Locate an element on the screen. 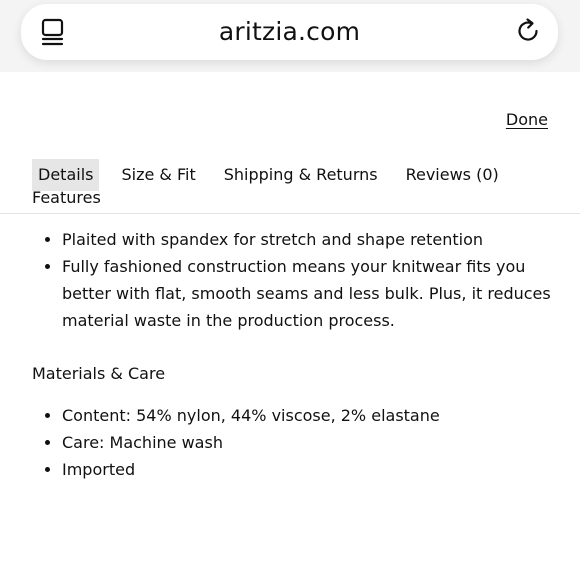 The width and height of the screenshot is (580, 580). browser-top-area: aritzia.com is located at coordinates (290, 36).